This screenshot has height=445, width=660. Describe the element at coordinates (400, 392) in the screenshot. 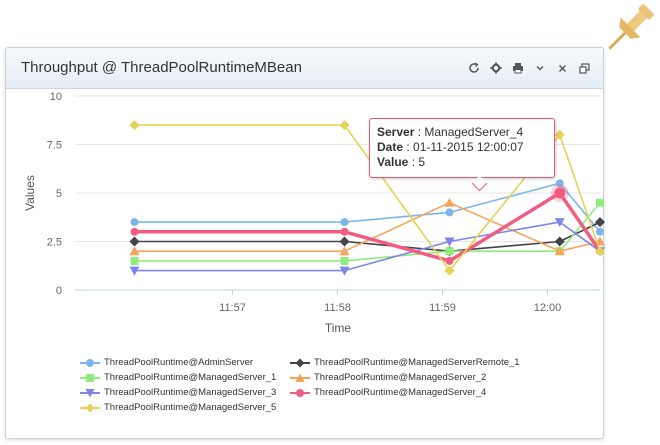

I see `legend-label: ThreadPoolRuntime@ManagedServer_4` at that location.